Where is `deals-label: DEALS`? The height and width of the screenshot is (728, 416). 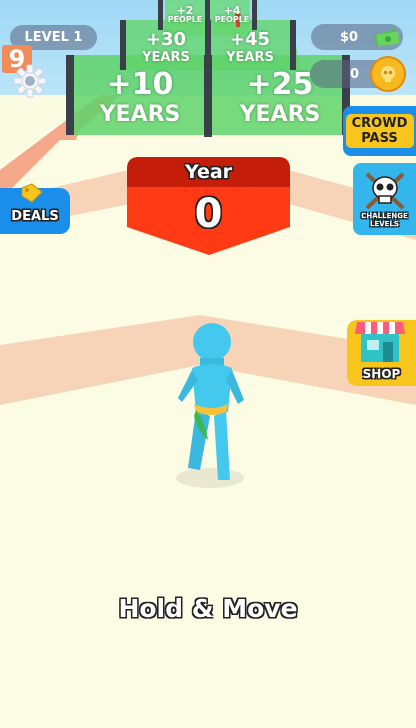
deals-label: DEALS is located at coordinates (35, 216).